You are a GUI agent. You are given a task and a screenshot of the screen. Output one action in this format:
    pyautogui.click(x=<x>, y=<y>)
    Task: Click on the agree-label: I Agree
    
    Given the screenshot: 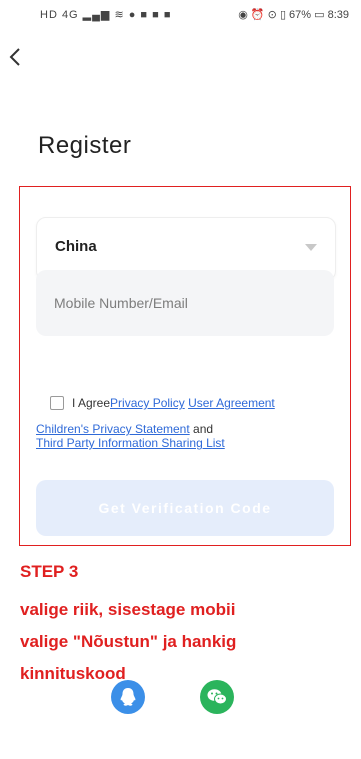 What is the action you would take?
    pyautogui.click(x=91, y=403)
    